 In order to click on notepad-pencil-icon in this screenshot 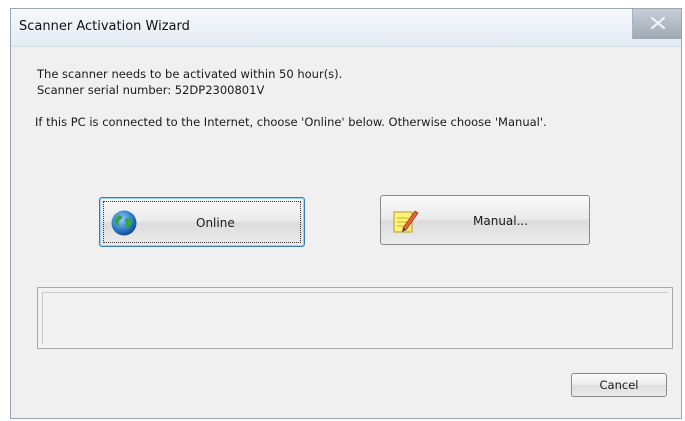, I will do `click(406, 221)`.